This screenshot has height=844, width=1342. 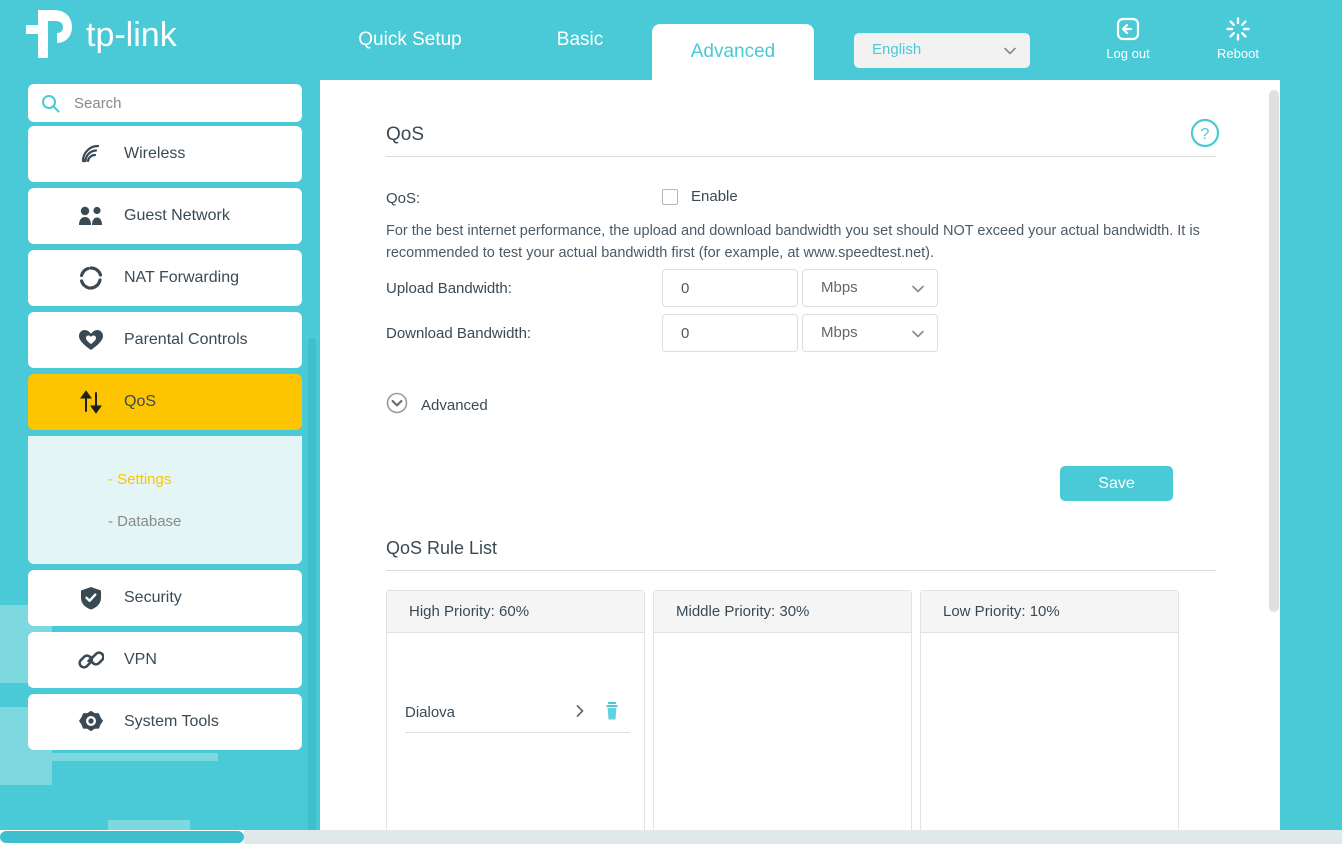 I want to click on reboot-label: Reboot, so click(x=1238, y=53).